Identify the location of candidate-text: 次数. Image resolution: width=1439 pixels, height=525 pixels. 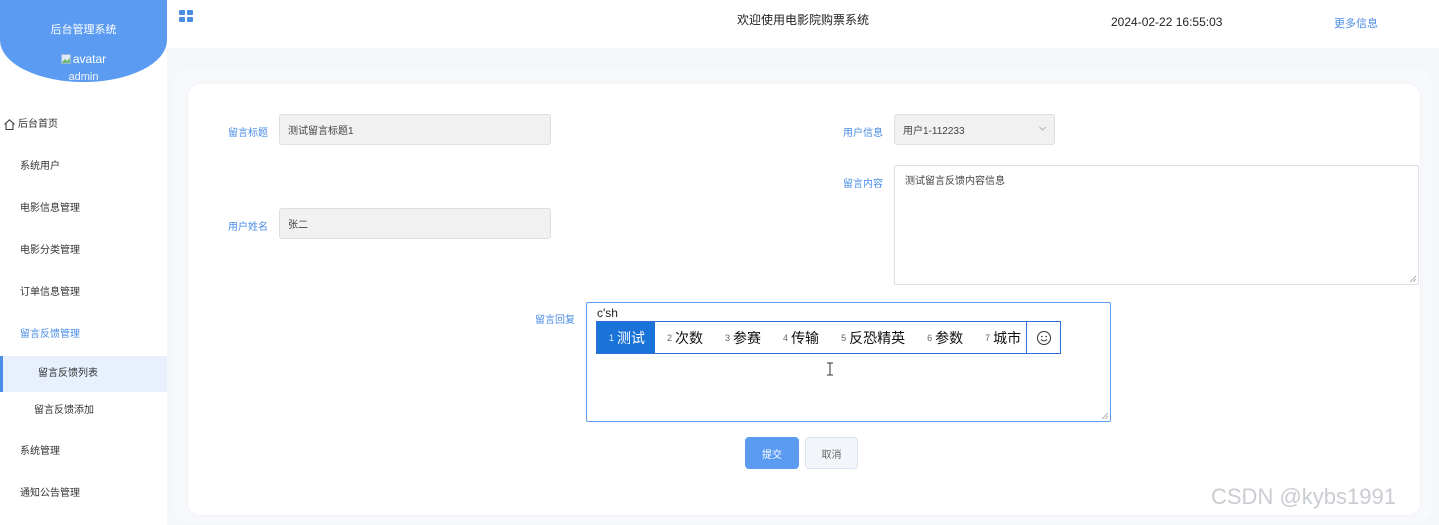
(689, 337).